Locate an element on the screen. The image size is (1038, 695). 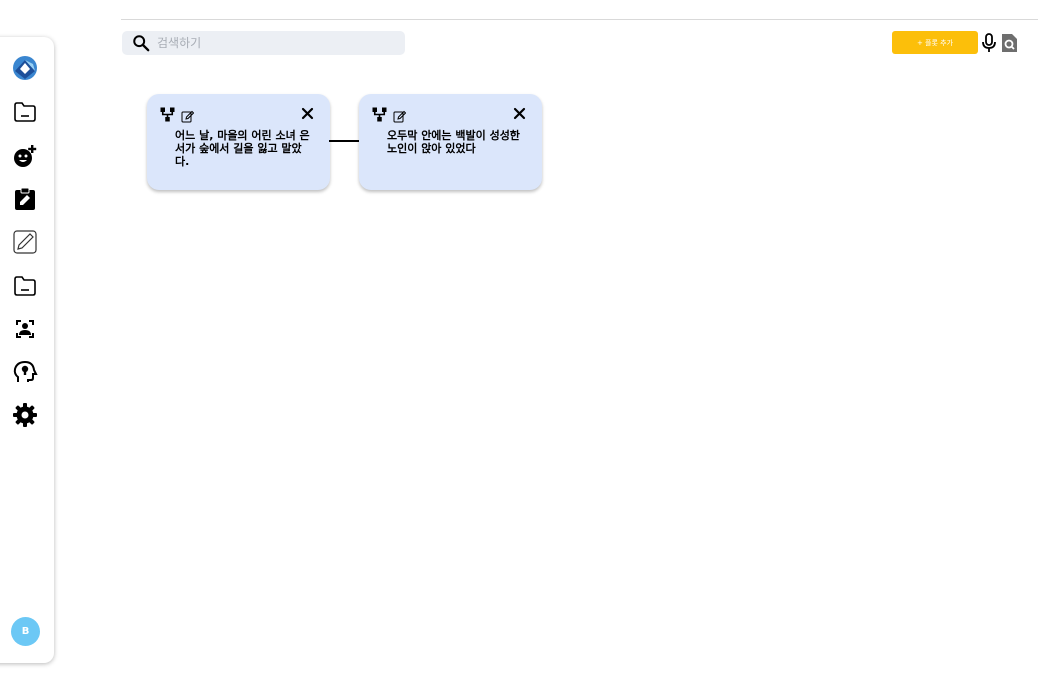
sidebar-item-write is located at coordinates (25, 242).